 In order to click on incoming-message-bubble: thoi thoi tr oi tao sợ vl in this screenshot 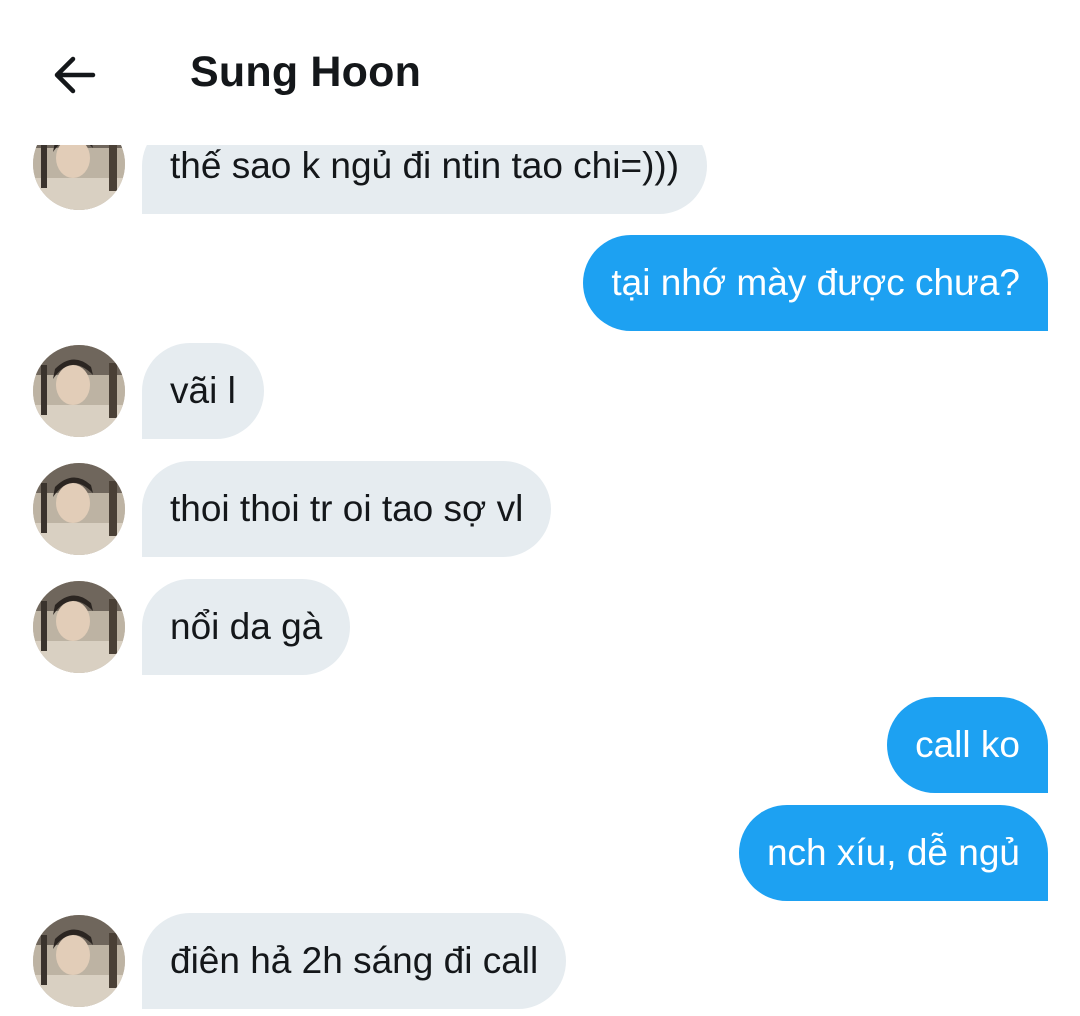, I will do `click(347, 509)`.